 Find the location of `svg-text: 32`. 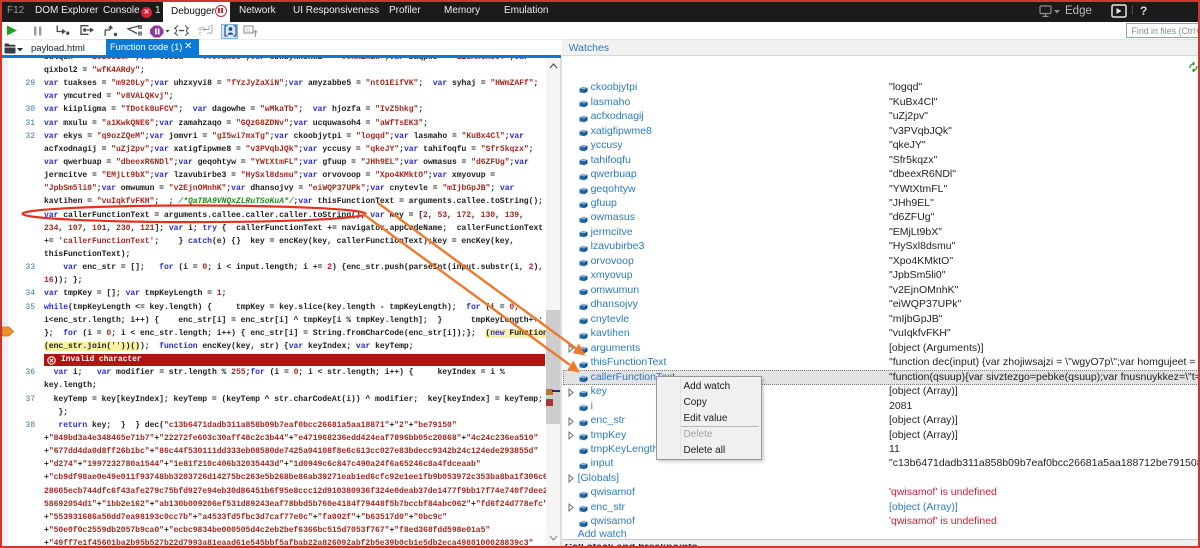

svg-text: 32 is located at coordinates (249, 29).